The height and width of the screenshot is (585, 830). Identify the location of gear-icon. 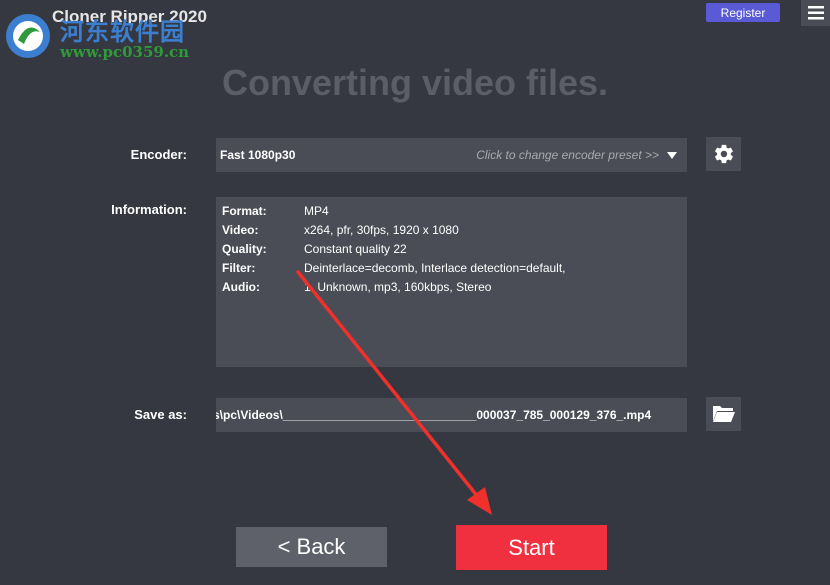
(723, 154).